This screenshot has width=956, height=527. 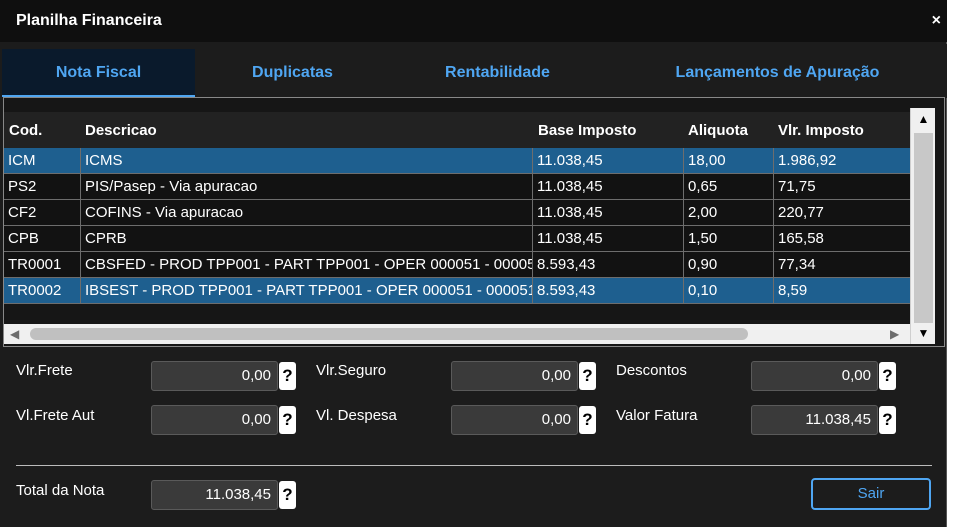 I want to click on cell-vlr-imposto: 77,34, so click(x=797, y=264).